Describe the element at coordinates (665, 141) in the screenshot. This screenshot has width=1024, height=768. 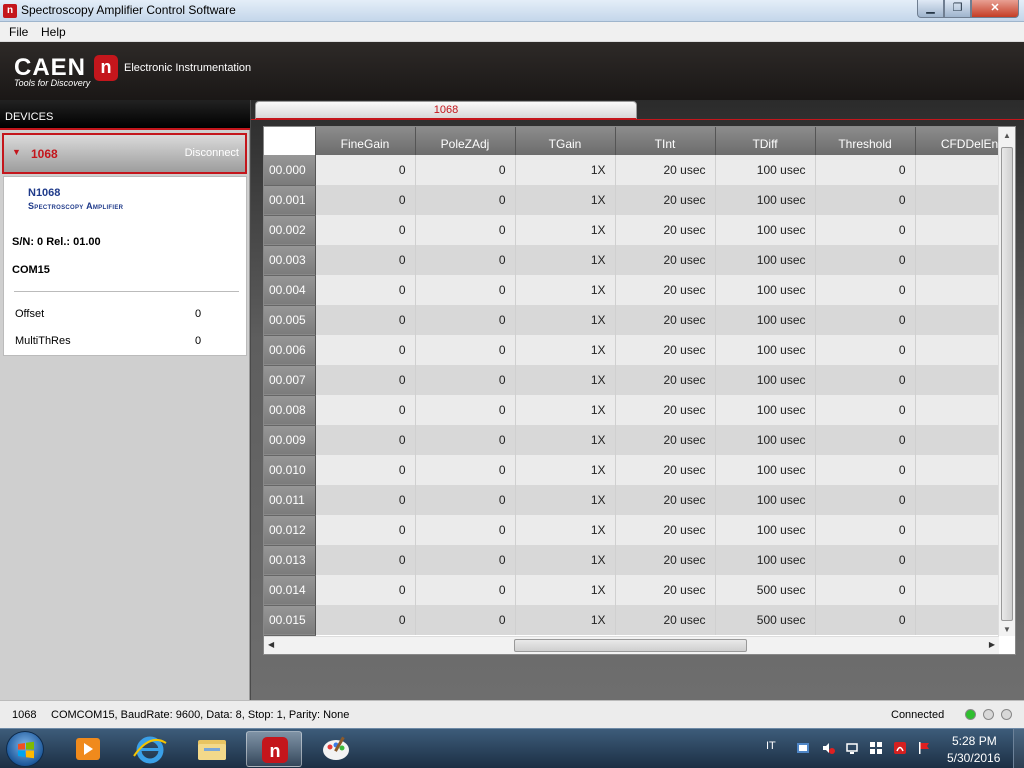
I see `column-header-tint: TInt` at that location.